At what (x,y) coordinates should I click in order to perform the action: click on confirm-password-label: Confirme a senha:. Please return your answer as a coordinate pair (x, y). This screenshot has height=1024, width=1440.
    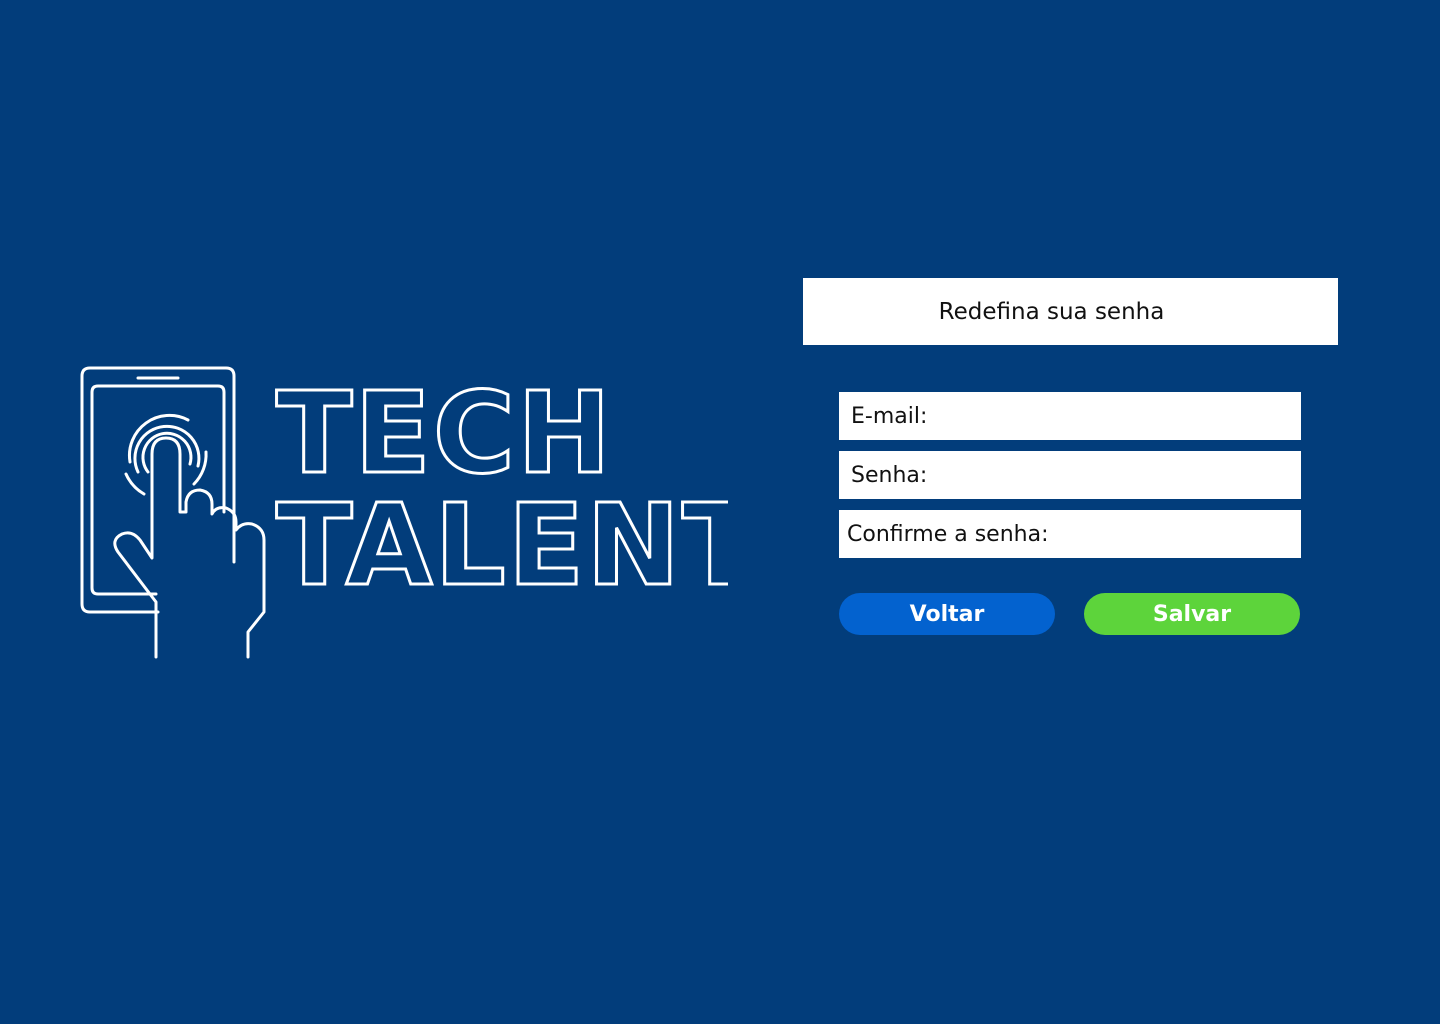
    Looking at the image, I should click on (948, 534).